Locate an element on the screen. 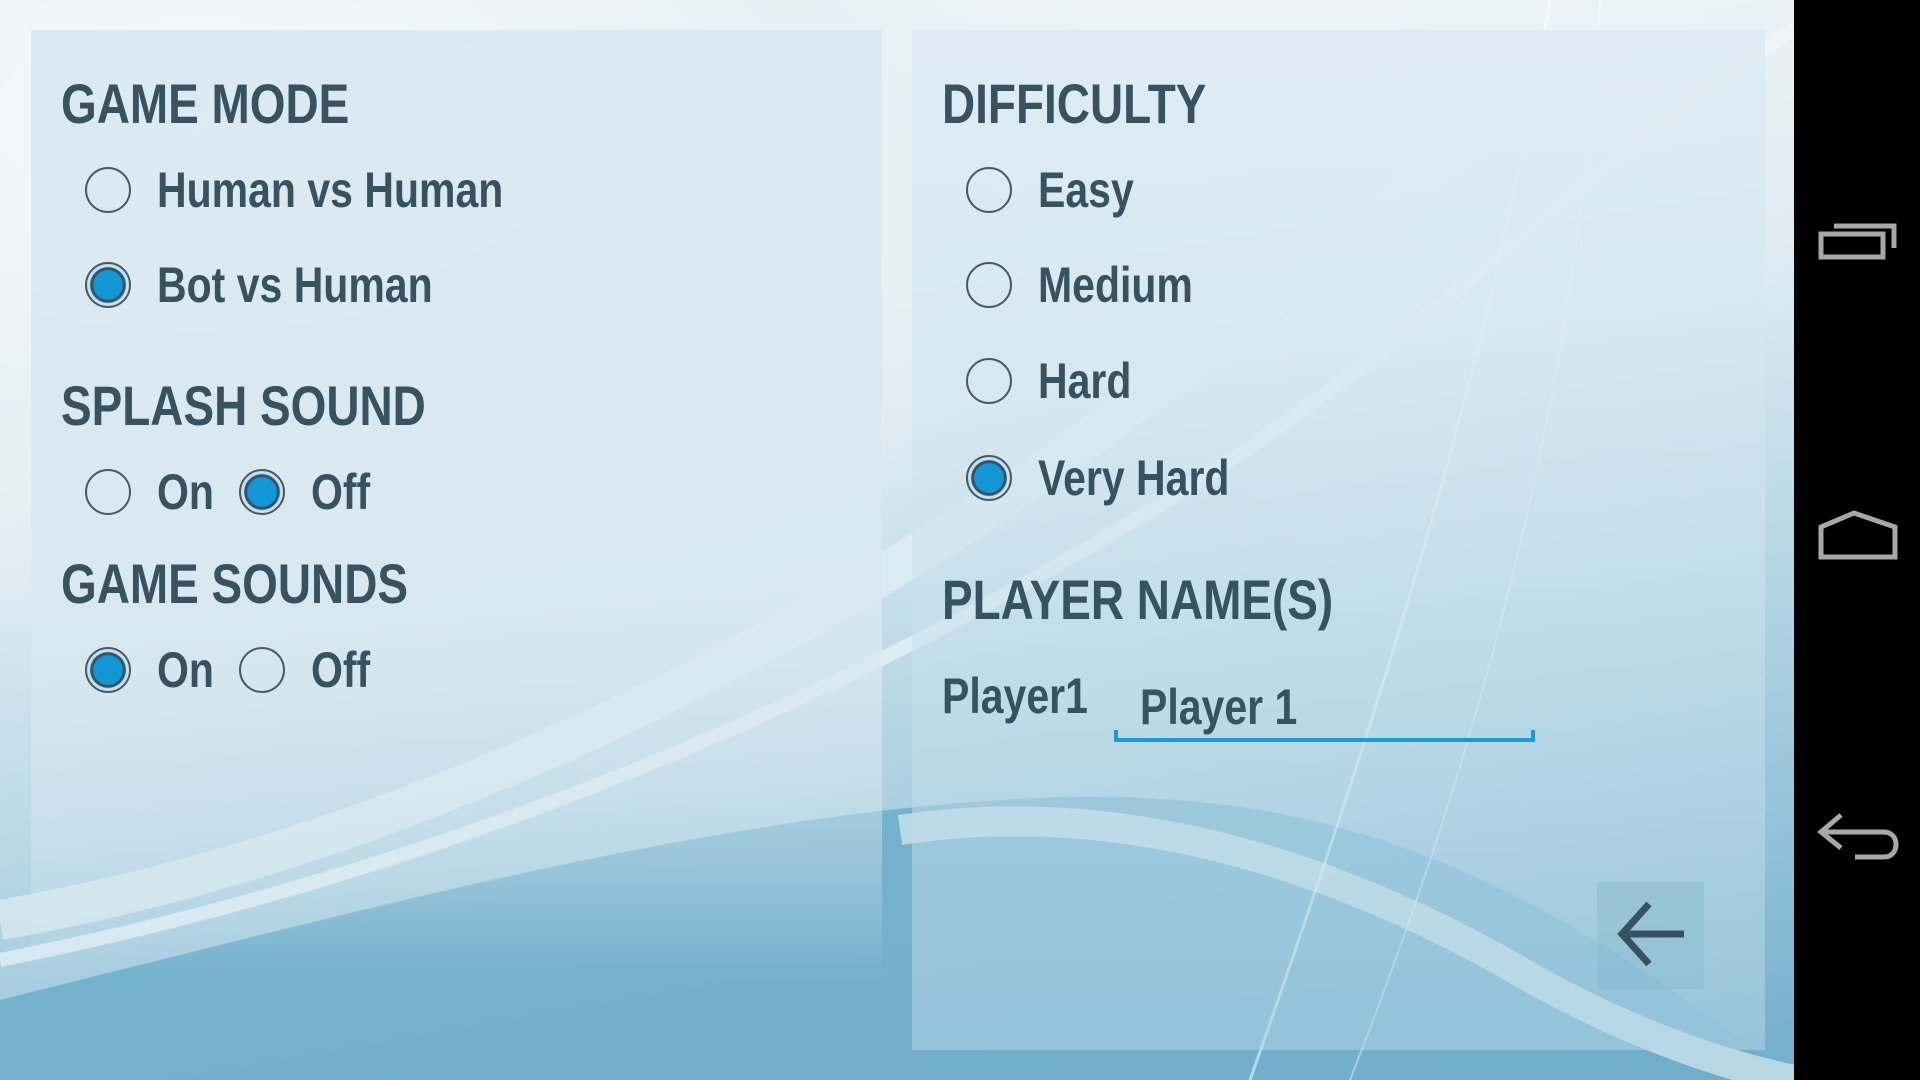 This screenshot has height=1080, width=1920. back-nav-button is located at coordinates (1857, 840).